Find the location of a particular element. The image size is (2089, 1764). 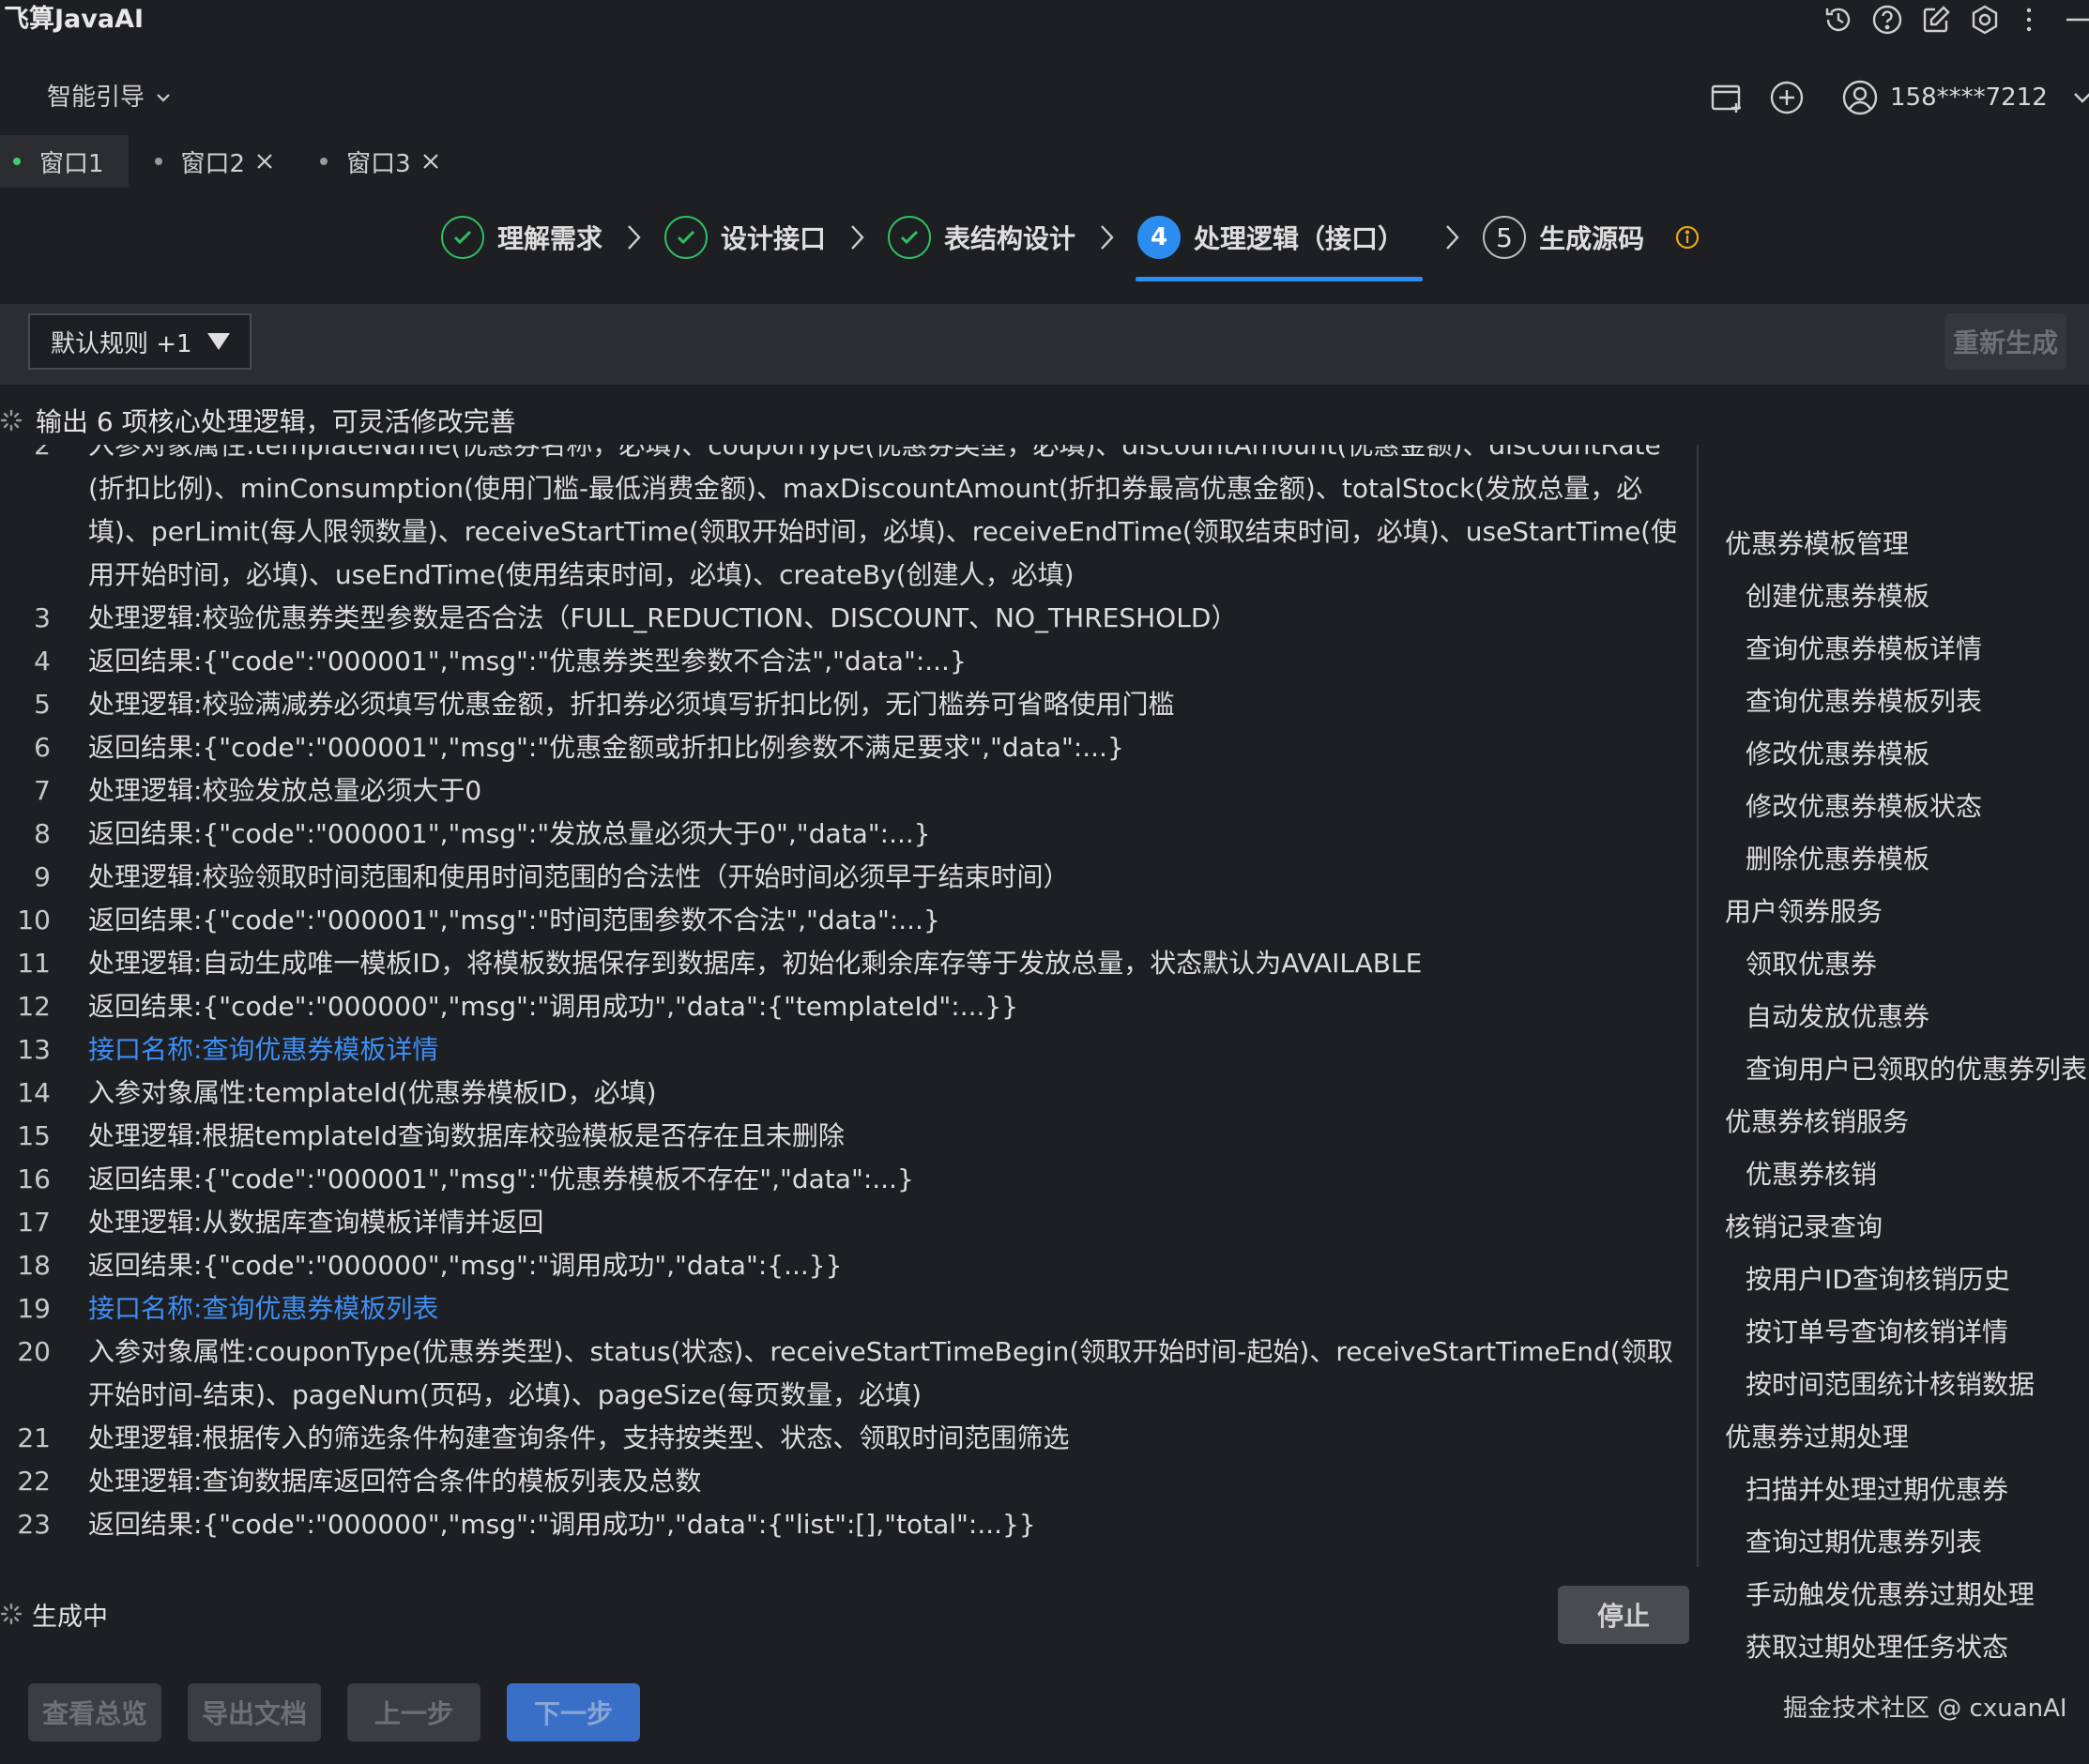

outline-group: 优惠券过期处理 is located at coordinates (1817, 1437).